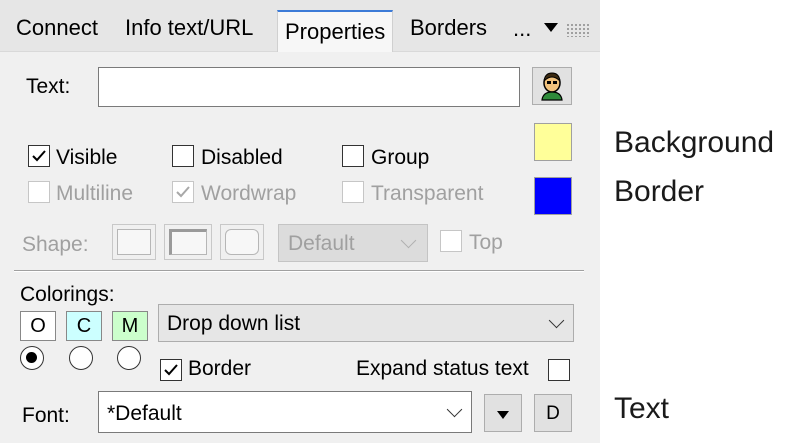 Image resolution: width=809 pixels, height=443 pixels. I want to click on tab-borders: Borders, so click(448, 28).